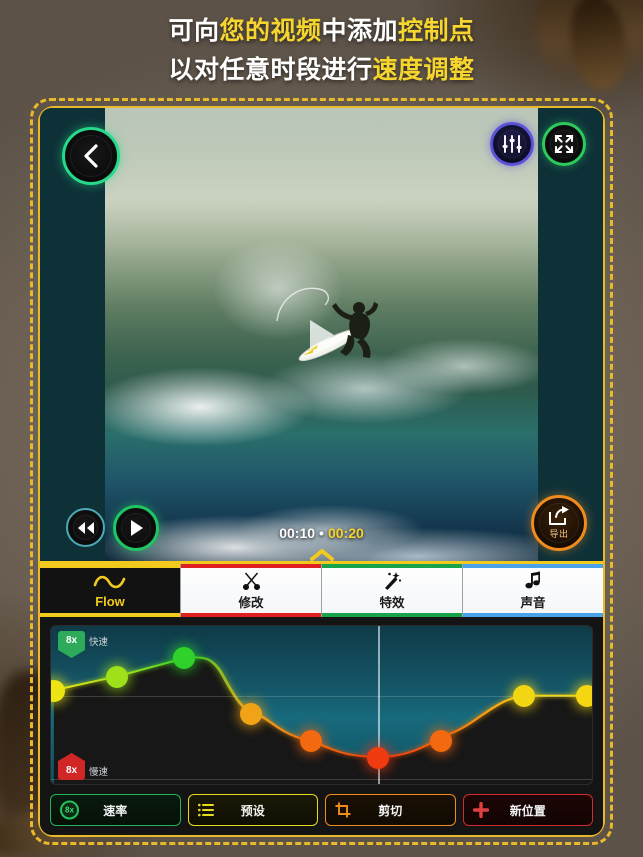 This screenshot has height=857, width=643. Describe the element at coordinates (392, 580) in the screenshot. I see `magic-wand-icon` at that location.